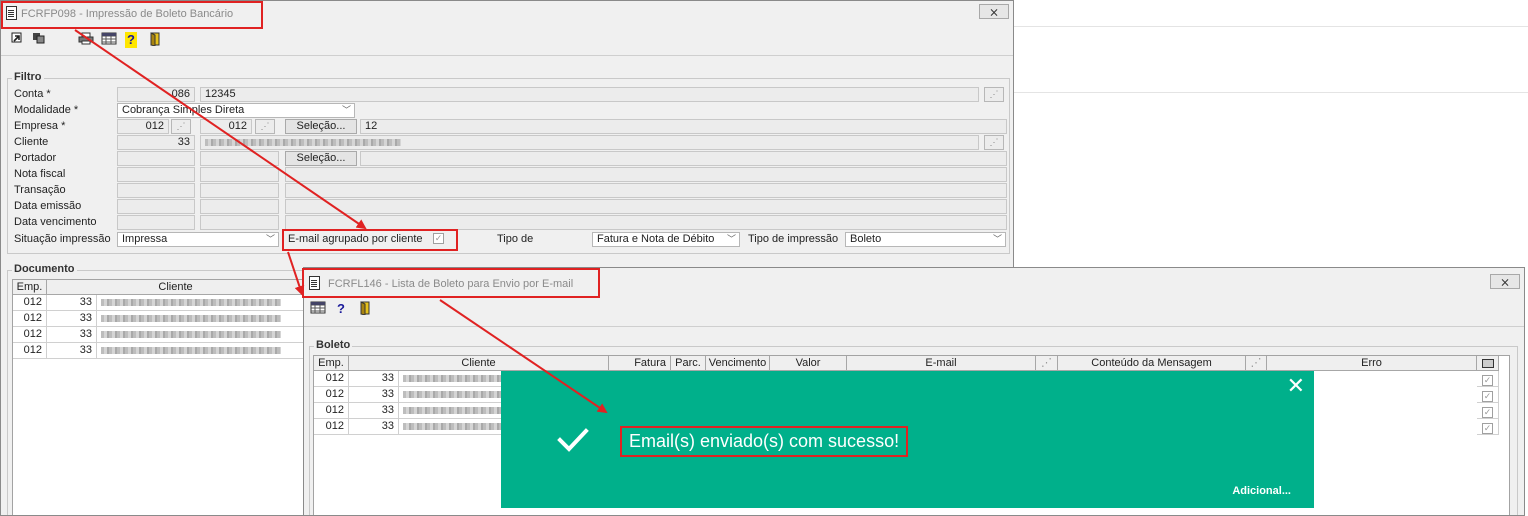 The width and height of the screenshot is (1528, 516). Describe the element at coordinates (296, 273) in the screenshot. I see `arrow-to-email-window` at that location.